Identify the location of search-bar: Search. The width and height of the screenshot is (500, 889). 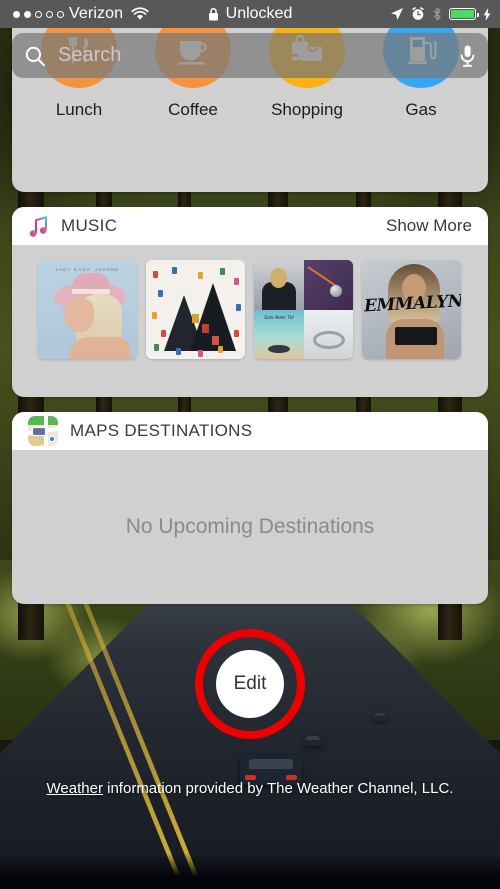
(250, 55).